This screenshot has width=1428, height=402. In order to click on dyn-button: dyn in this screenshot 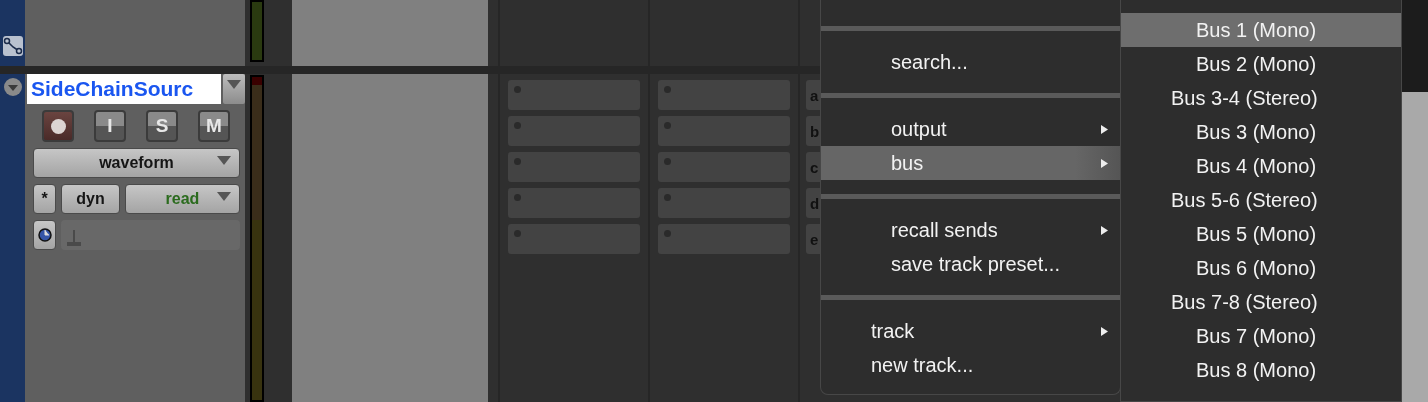, I will do `click(90, 199)`.